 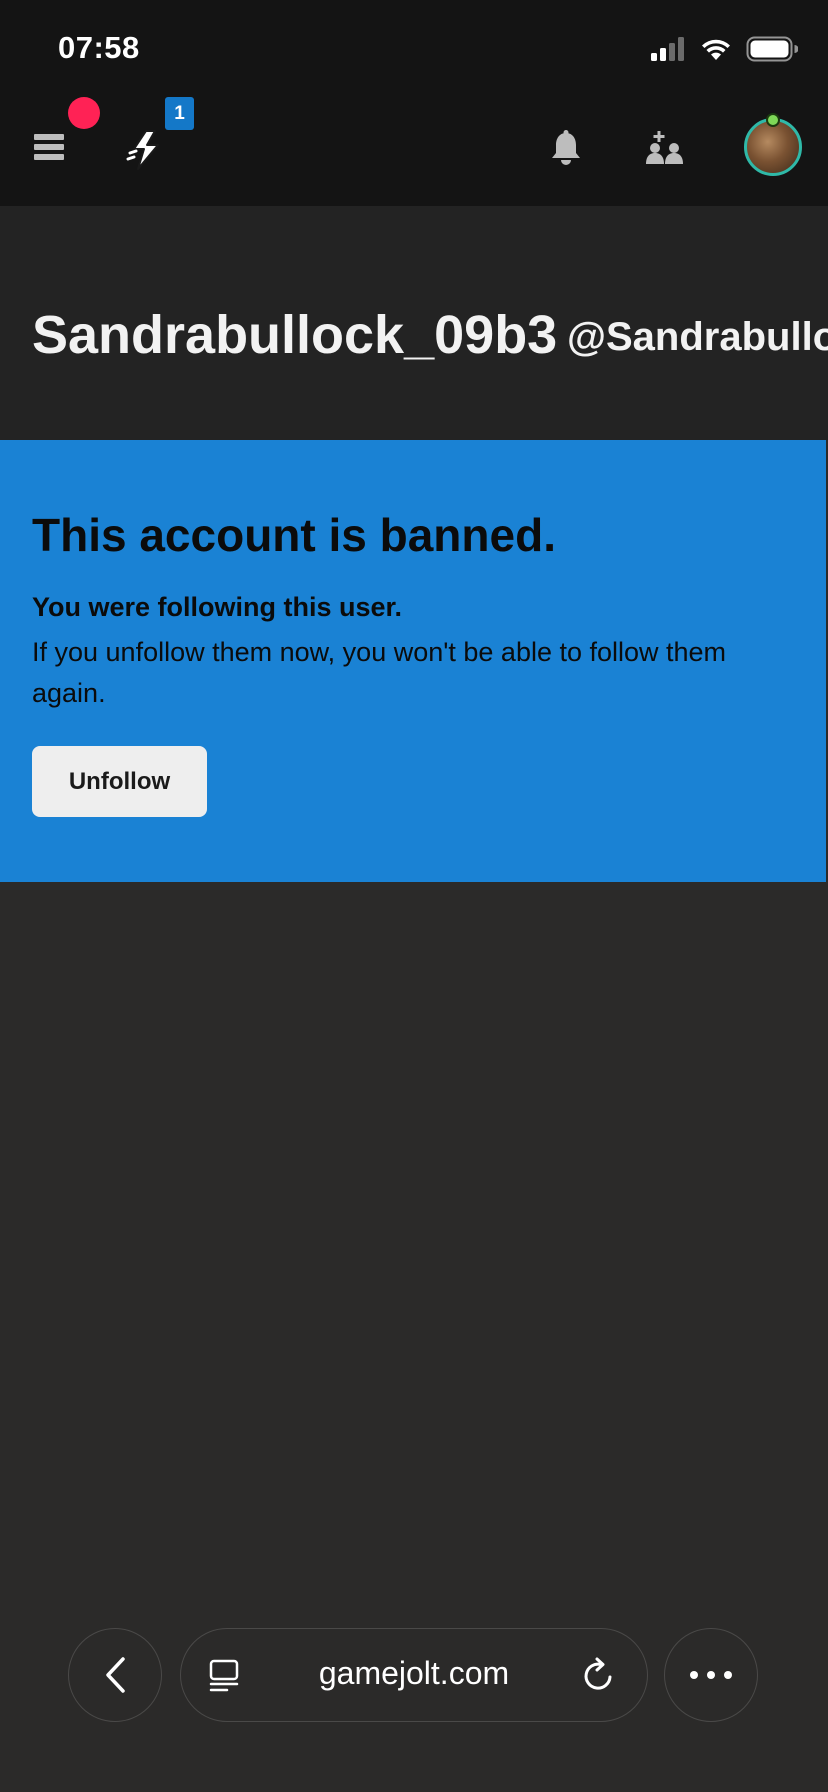 What do you see at coordinates (773, 120) in the screenshot?
I see `avatar-status-icon` at bounding box center [773, 120].